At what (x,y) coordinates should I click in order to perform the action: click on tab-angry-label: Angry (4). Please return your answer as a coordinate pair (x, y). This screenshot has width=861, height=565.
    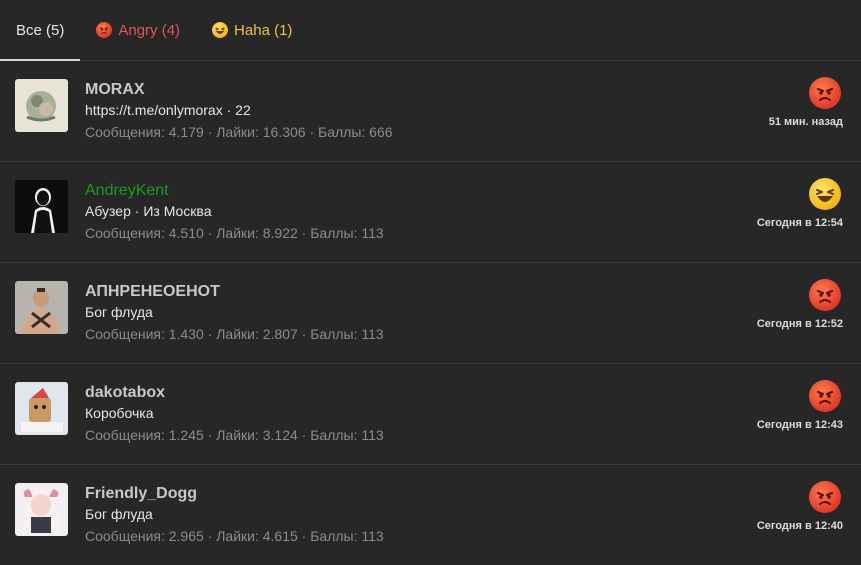
    Looking at the image, I should click on (149, 30).